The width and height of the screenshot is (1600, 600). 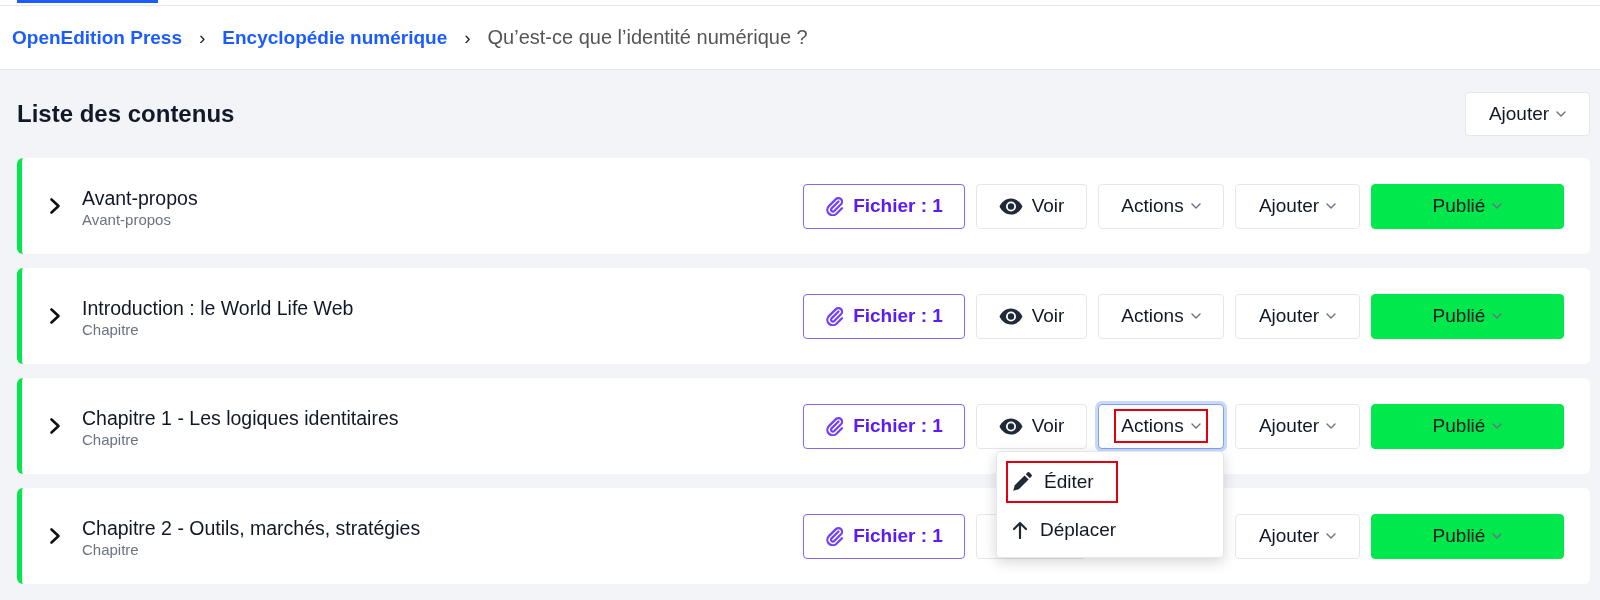 What do you see at coordinates (126, 114) in the screenshot?
I see `page-title: Liste des contenus` at bounding box center [126, 114].